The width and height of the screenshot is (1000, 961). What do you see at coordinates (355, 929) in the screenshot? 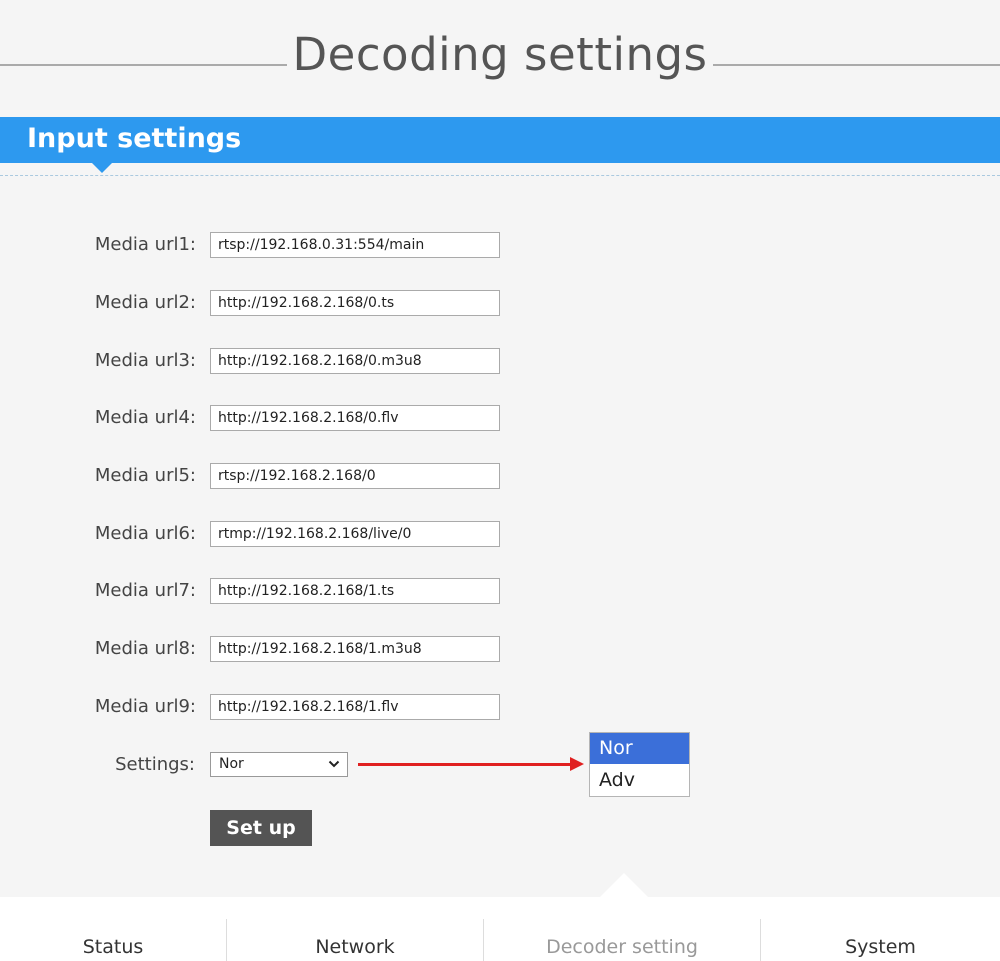
I see `tab-network: Network` at bounding box center [355, 929].